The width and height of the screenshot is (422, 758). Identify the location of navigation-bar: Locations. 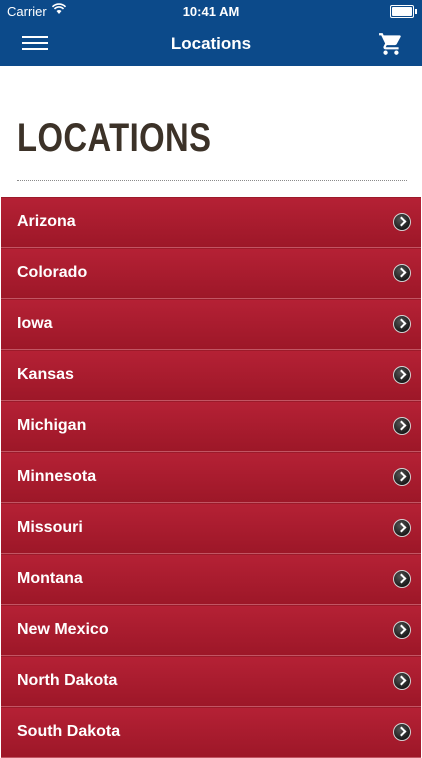
(211, 44).